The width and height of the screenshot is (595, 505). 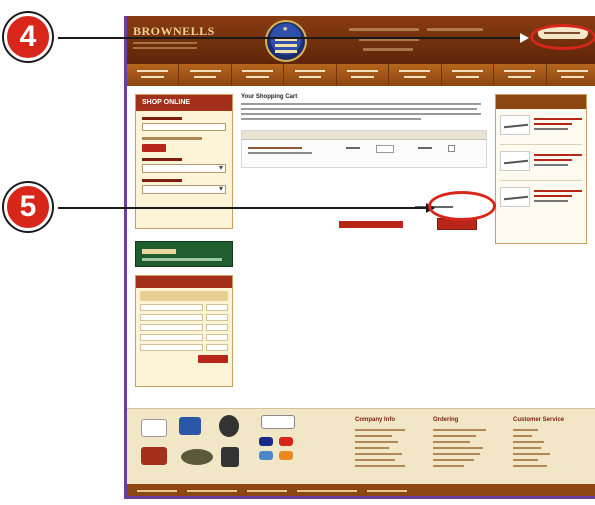 I want to click on main-nav, so click(x=361, y=75).